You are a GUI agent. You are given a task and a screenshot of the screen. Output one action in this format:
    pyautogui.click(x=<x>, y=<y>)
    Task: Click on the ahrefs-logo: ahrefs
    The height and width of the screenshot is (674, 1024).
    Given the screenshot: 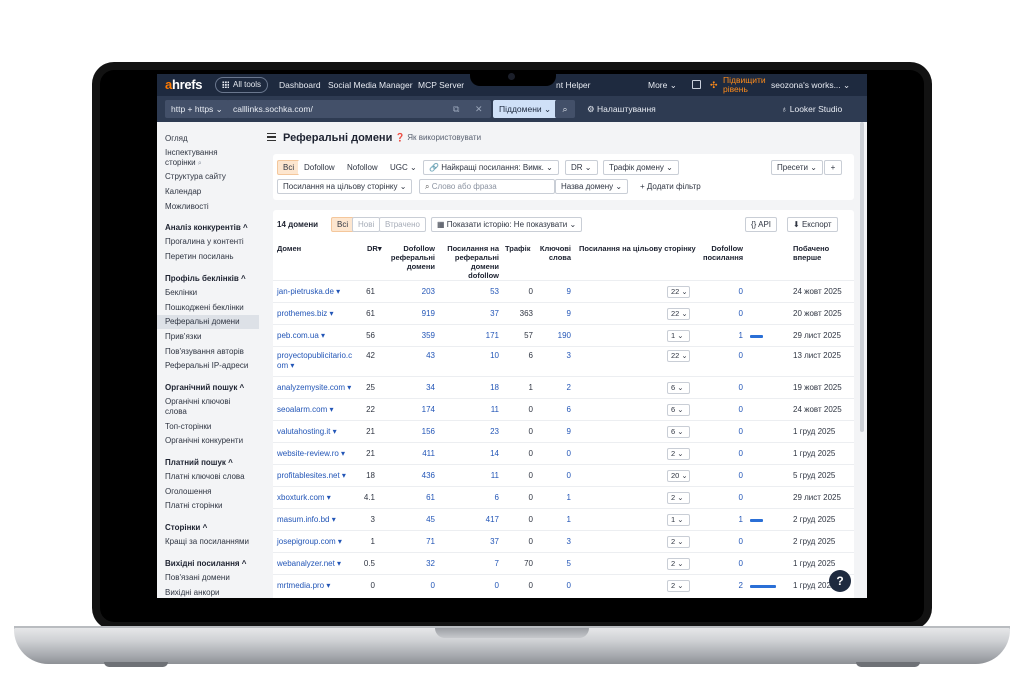 What is the action you would take?
    pyautogui.click(x=184, y=85)
    